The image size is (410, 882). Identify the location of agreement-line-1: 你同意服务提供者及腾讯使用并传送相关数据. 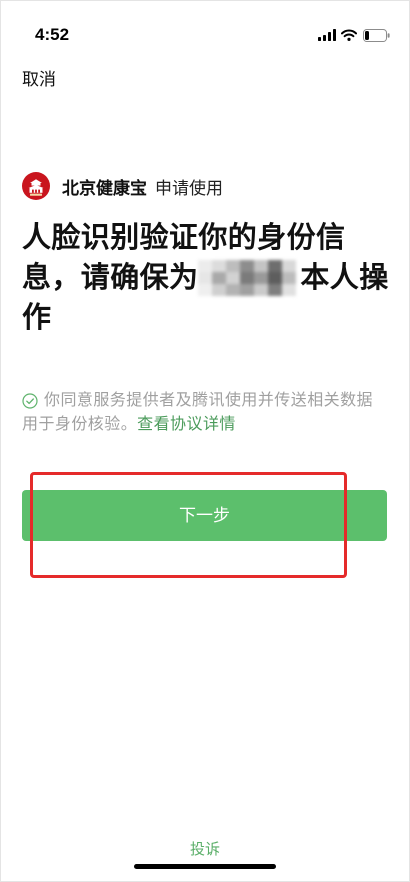
(205, 401).